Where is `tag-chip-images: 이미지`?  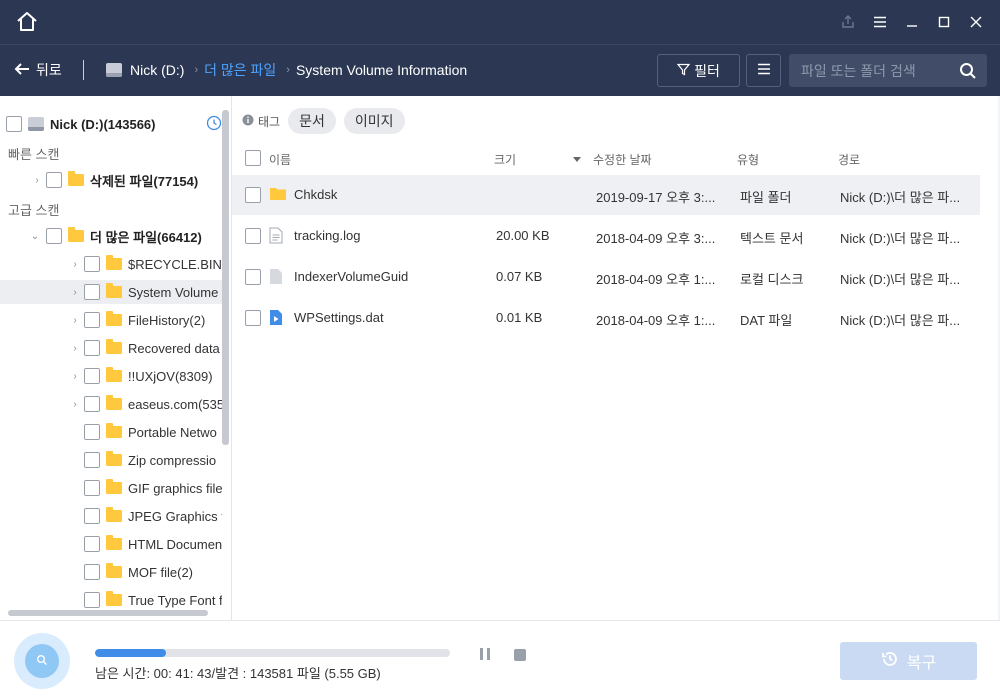
tag-chip-images: 이미지 is located at coordinates (374, 121).